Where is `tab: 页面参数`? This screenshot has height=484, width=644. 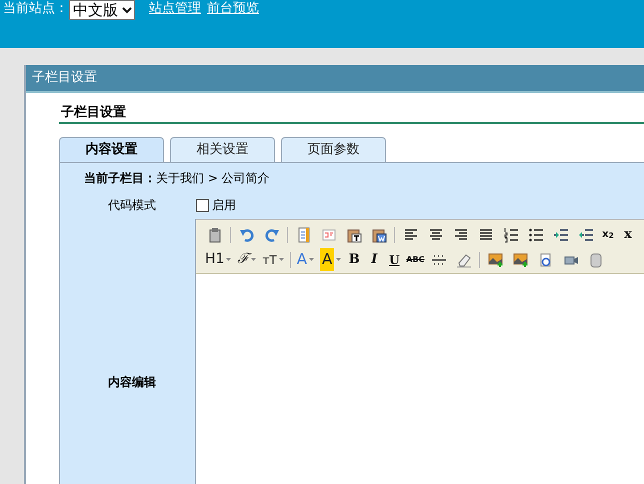
tab: 页面参数 is located at coordinates (333, 149).